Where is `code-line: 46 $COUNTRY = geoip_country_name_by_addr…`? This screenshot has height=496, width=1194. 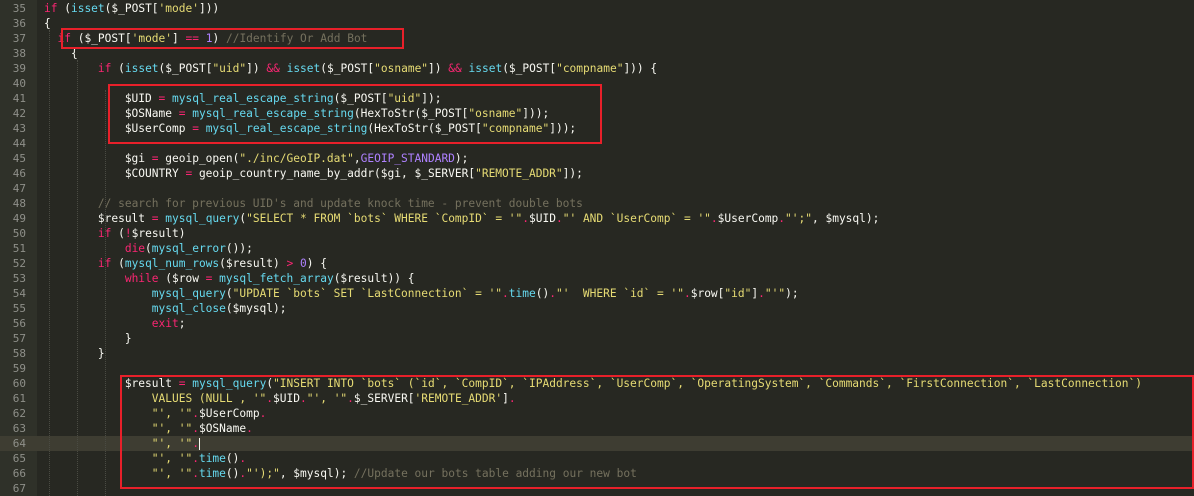
code-line: 46 $COUNTRY = geoip_country_name_by_addr… is located at coordinates (597, 173).